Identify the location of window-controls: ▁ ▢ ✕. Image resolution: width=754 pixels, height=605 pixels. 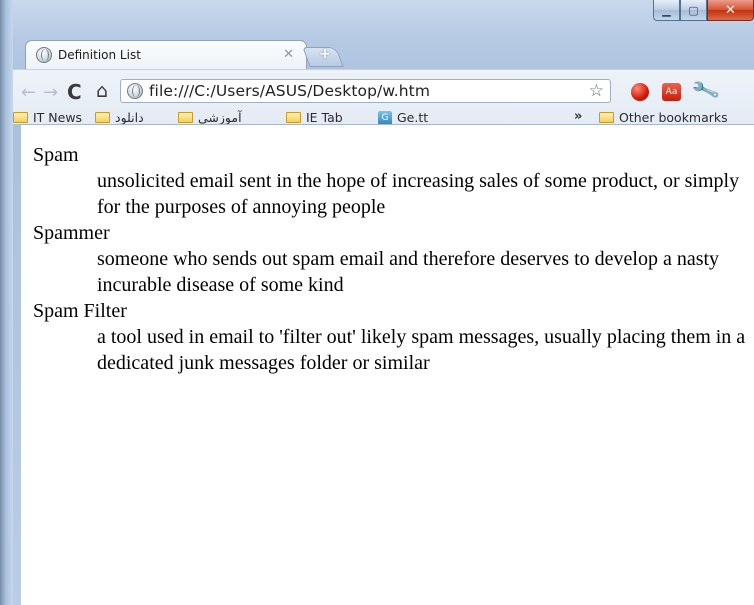
(703, 11).